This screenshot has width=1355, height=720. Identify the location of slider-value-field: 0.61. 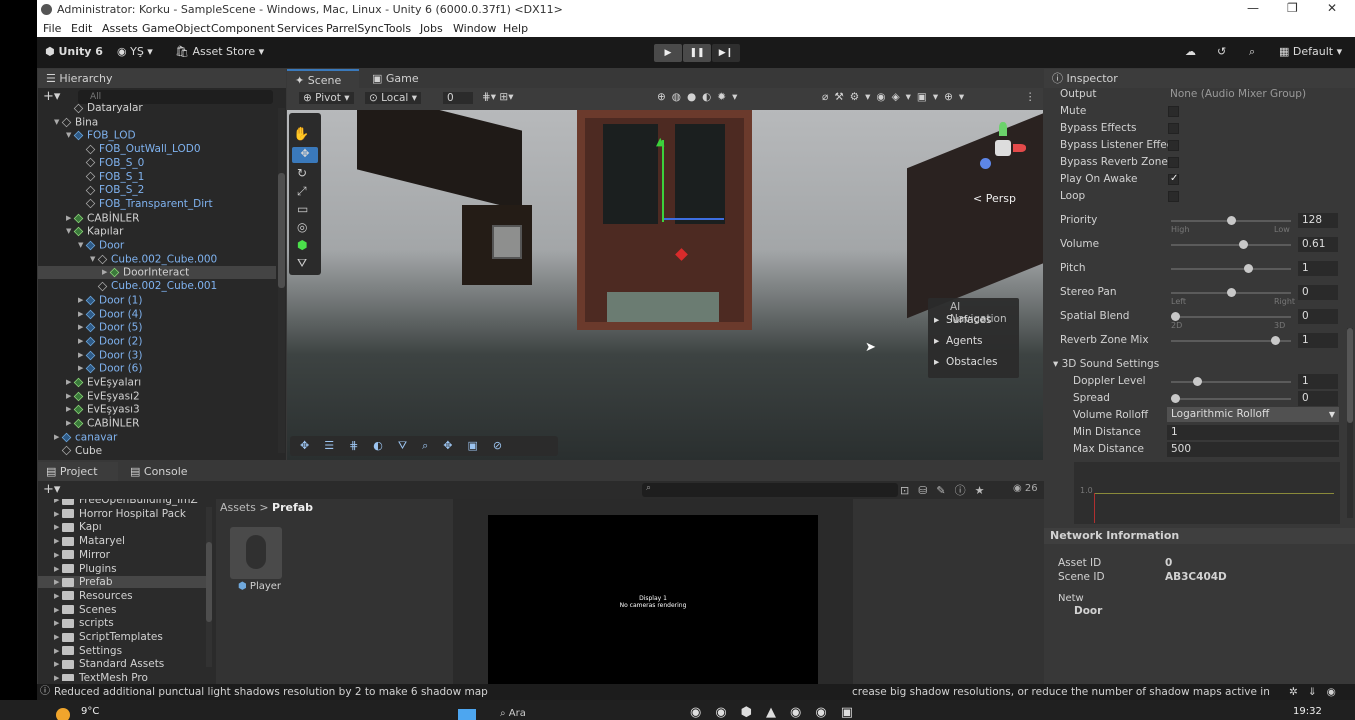
(1318, 244).